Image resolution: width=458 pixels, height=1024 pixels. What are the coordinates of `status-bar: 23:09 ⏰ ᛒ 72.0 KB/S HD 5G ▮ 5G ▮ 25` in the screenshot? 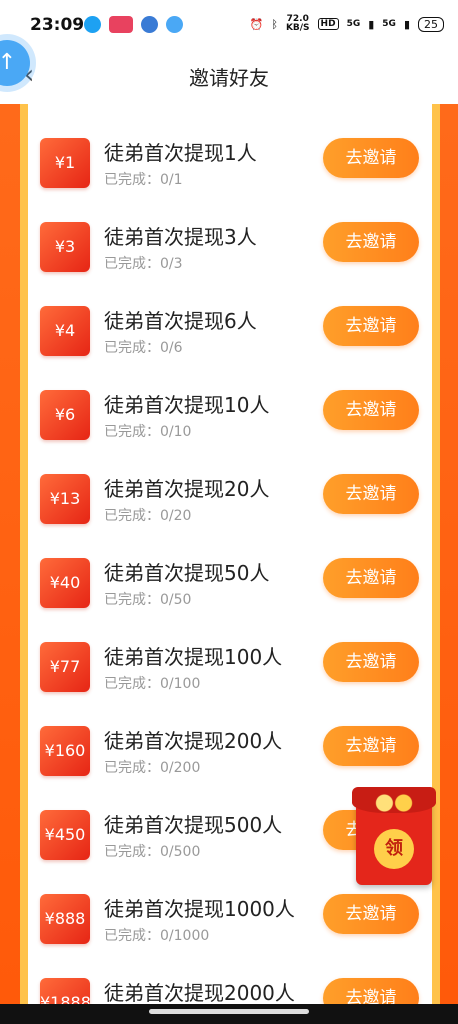 It's located at (229, 28).